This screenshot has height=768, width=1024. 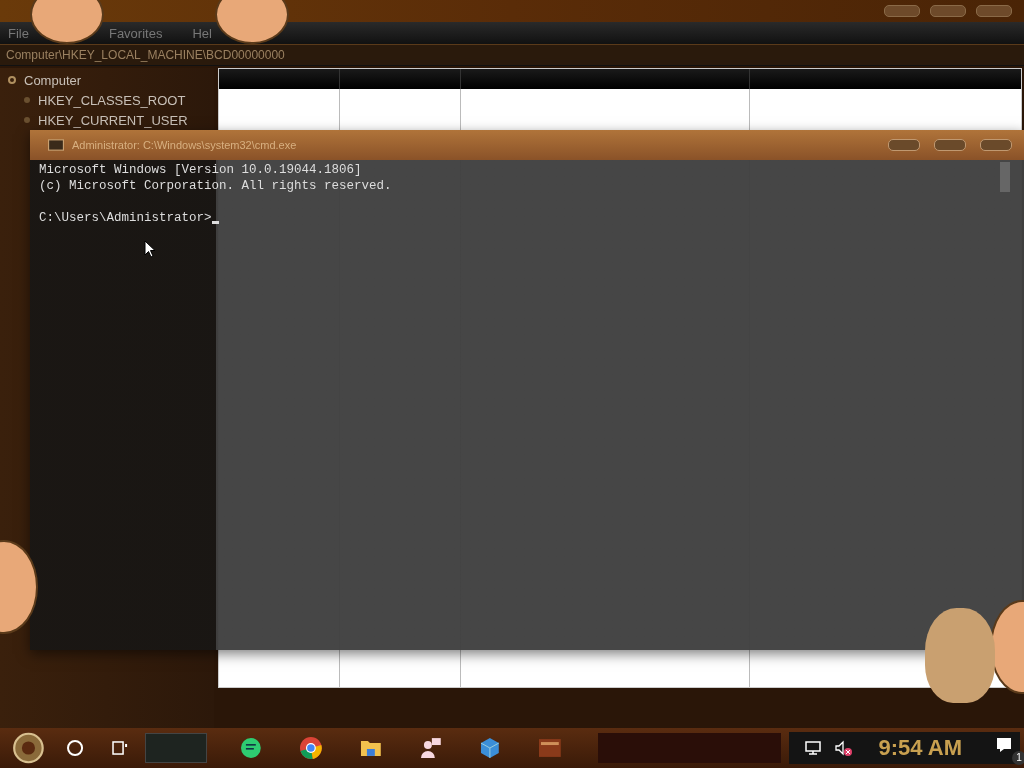 I want to click on console-icon, so click(x=56, y=145).